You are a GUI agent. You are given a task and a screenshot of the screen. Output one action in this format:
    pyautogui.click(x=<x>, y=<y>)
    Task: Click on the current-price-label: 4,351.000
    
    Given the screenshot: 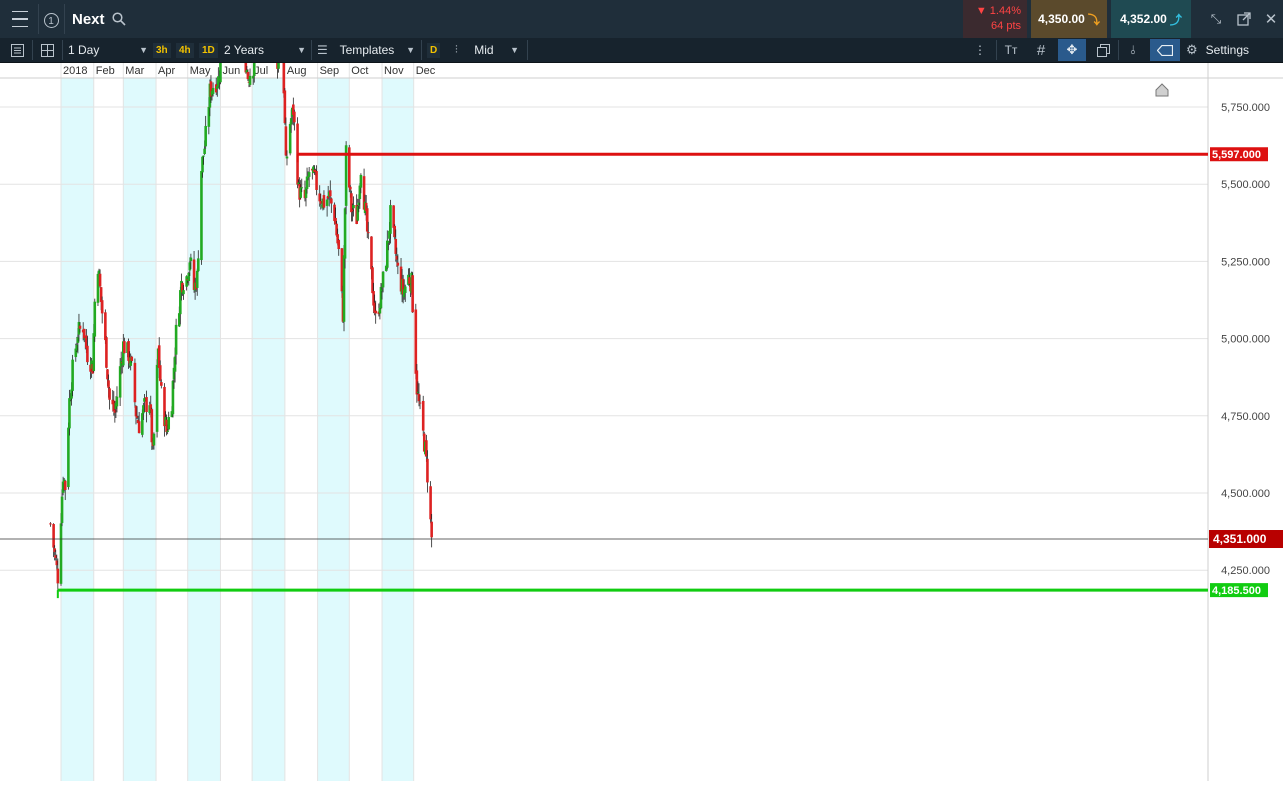 What is the action you would take?
    pyautogui.click(x=1240, y=539)
    